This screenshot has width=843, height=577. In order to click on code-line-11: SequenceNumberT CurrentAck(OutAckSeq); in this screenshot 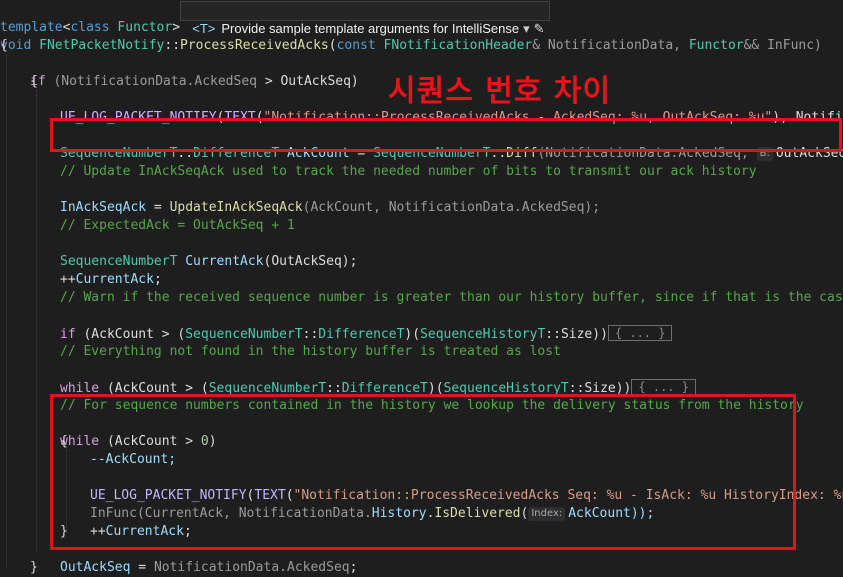, I will do `click(209, 261)`.